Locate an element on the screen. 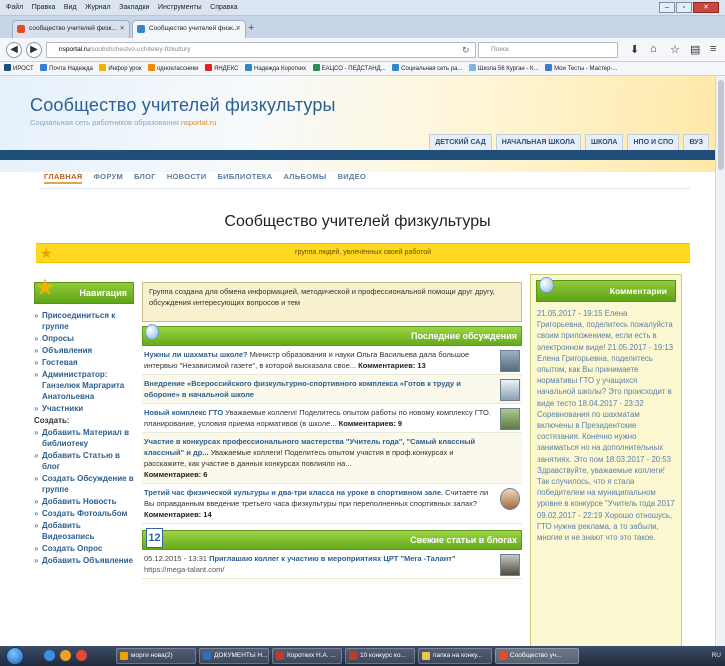  nav-link-guestbook: Гостевая is located at coordinates (84, 362).